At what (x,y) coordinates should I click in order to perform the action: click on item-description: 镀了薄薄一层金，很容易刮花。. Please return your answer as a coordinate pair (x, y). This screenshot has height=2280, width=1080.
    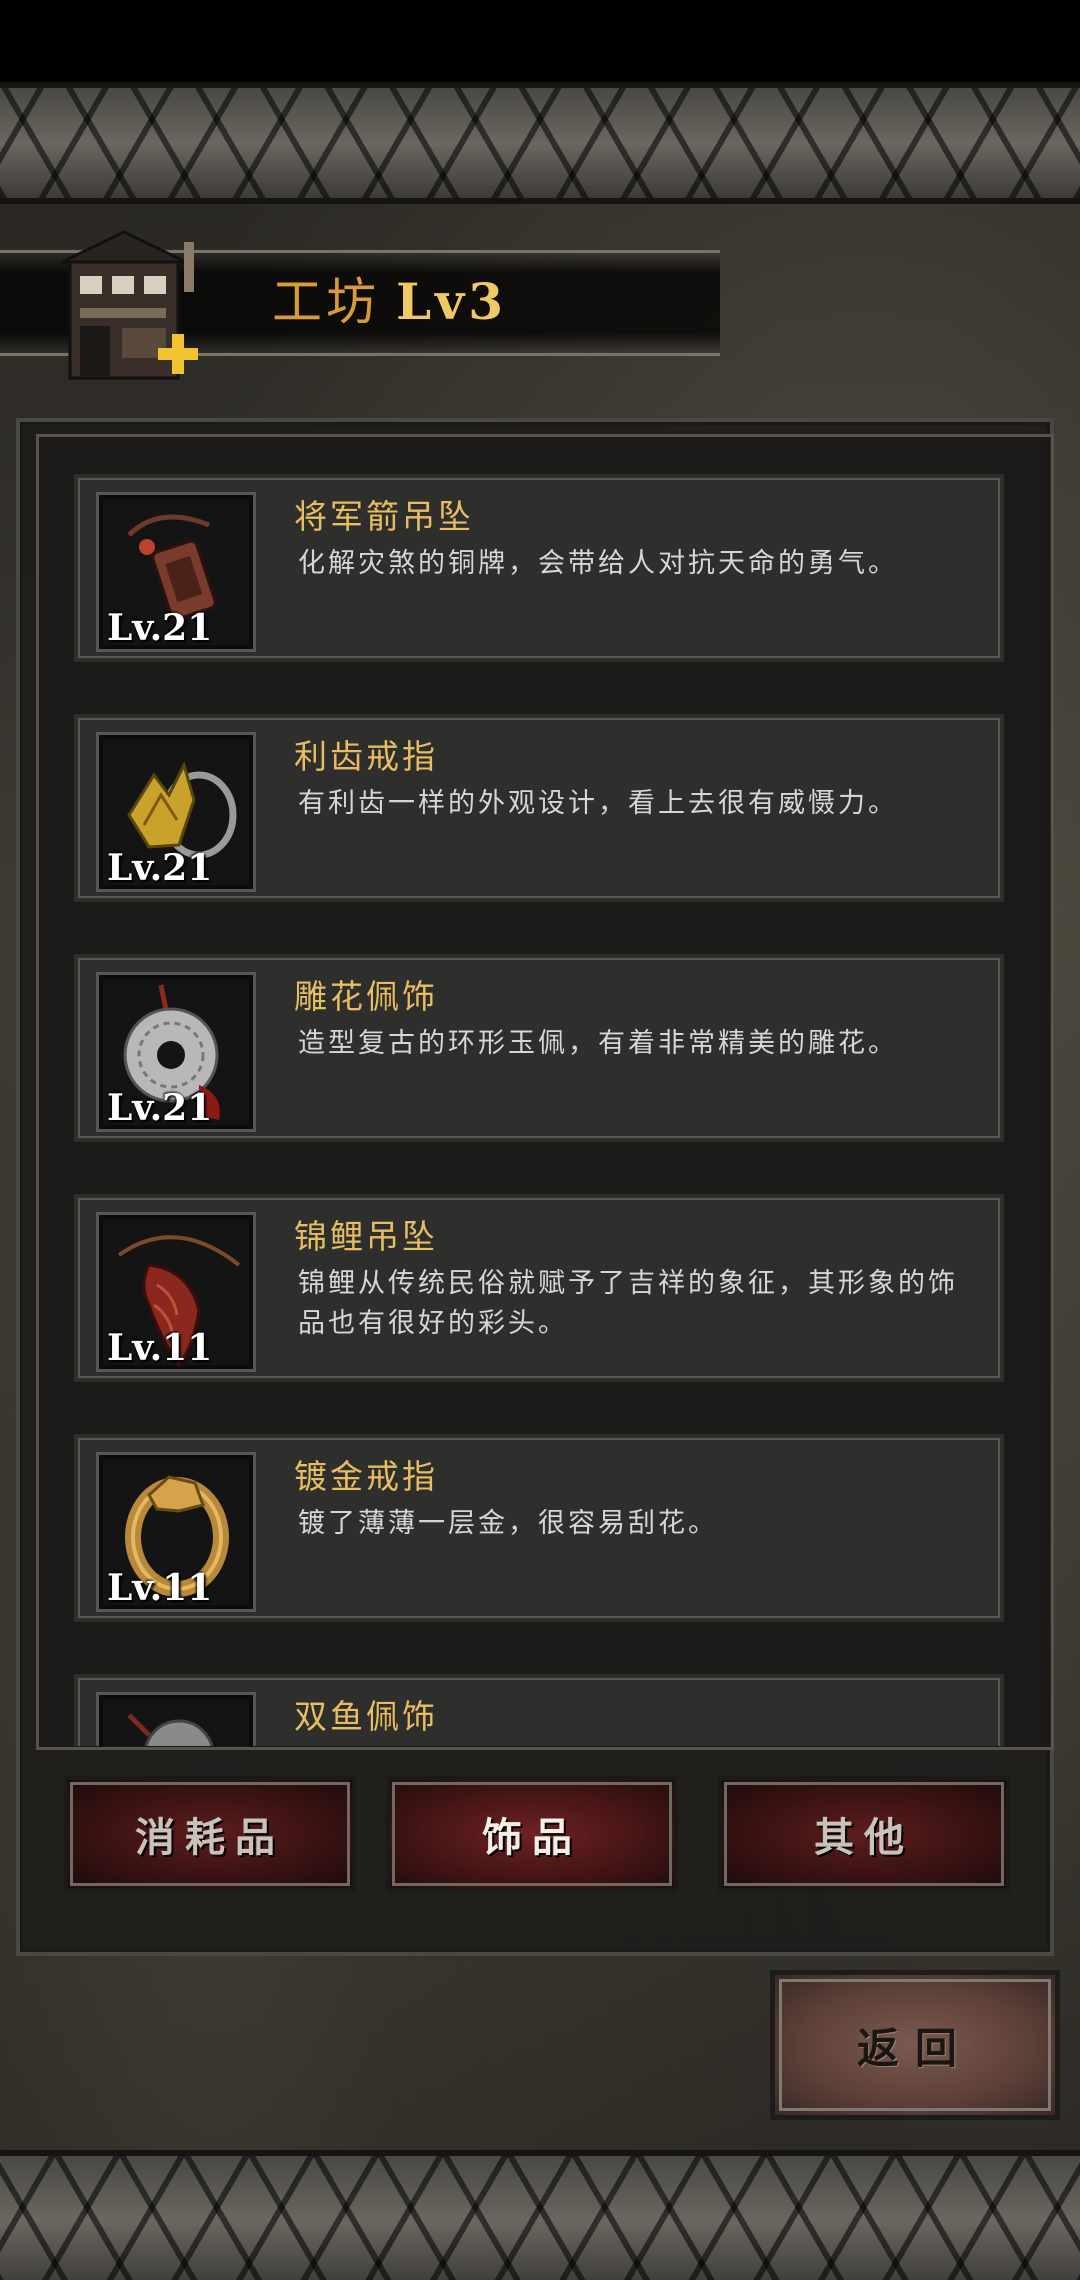
    Looking at the image, I should click on (508, 1523).